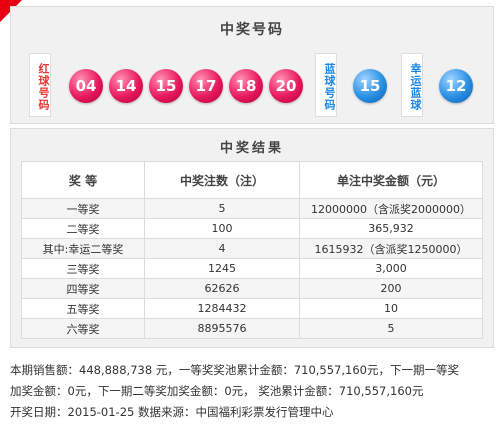  Describe the element at coordinates (83, 288) in the screenshot. I see `prize-level: 四等奖` at that location.